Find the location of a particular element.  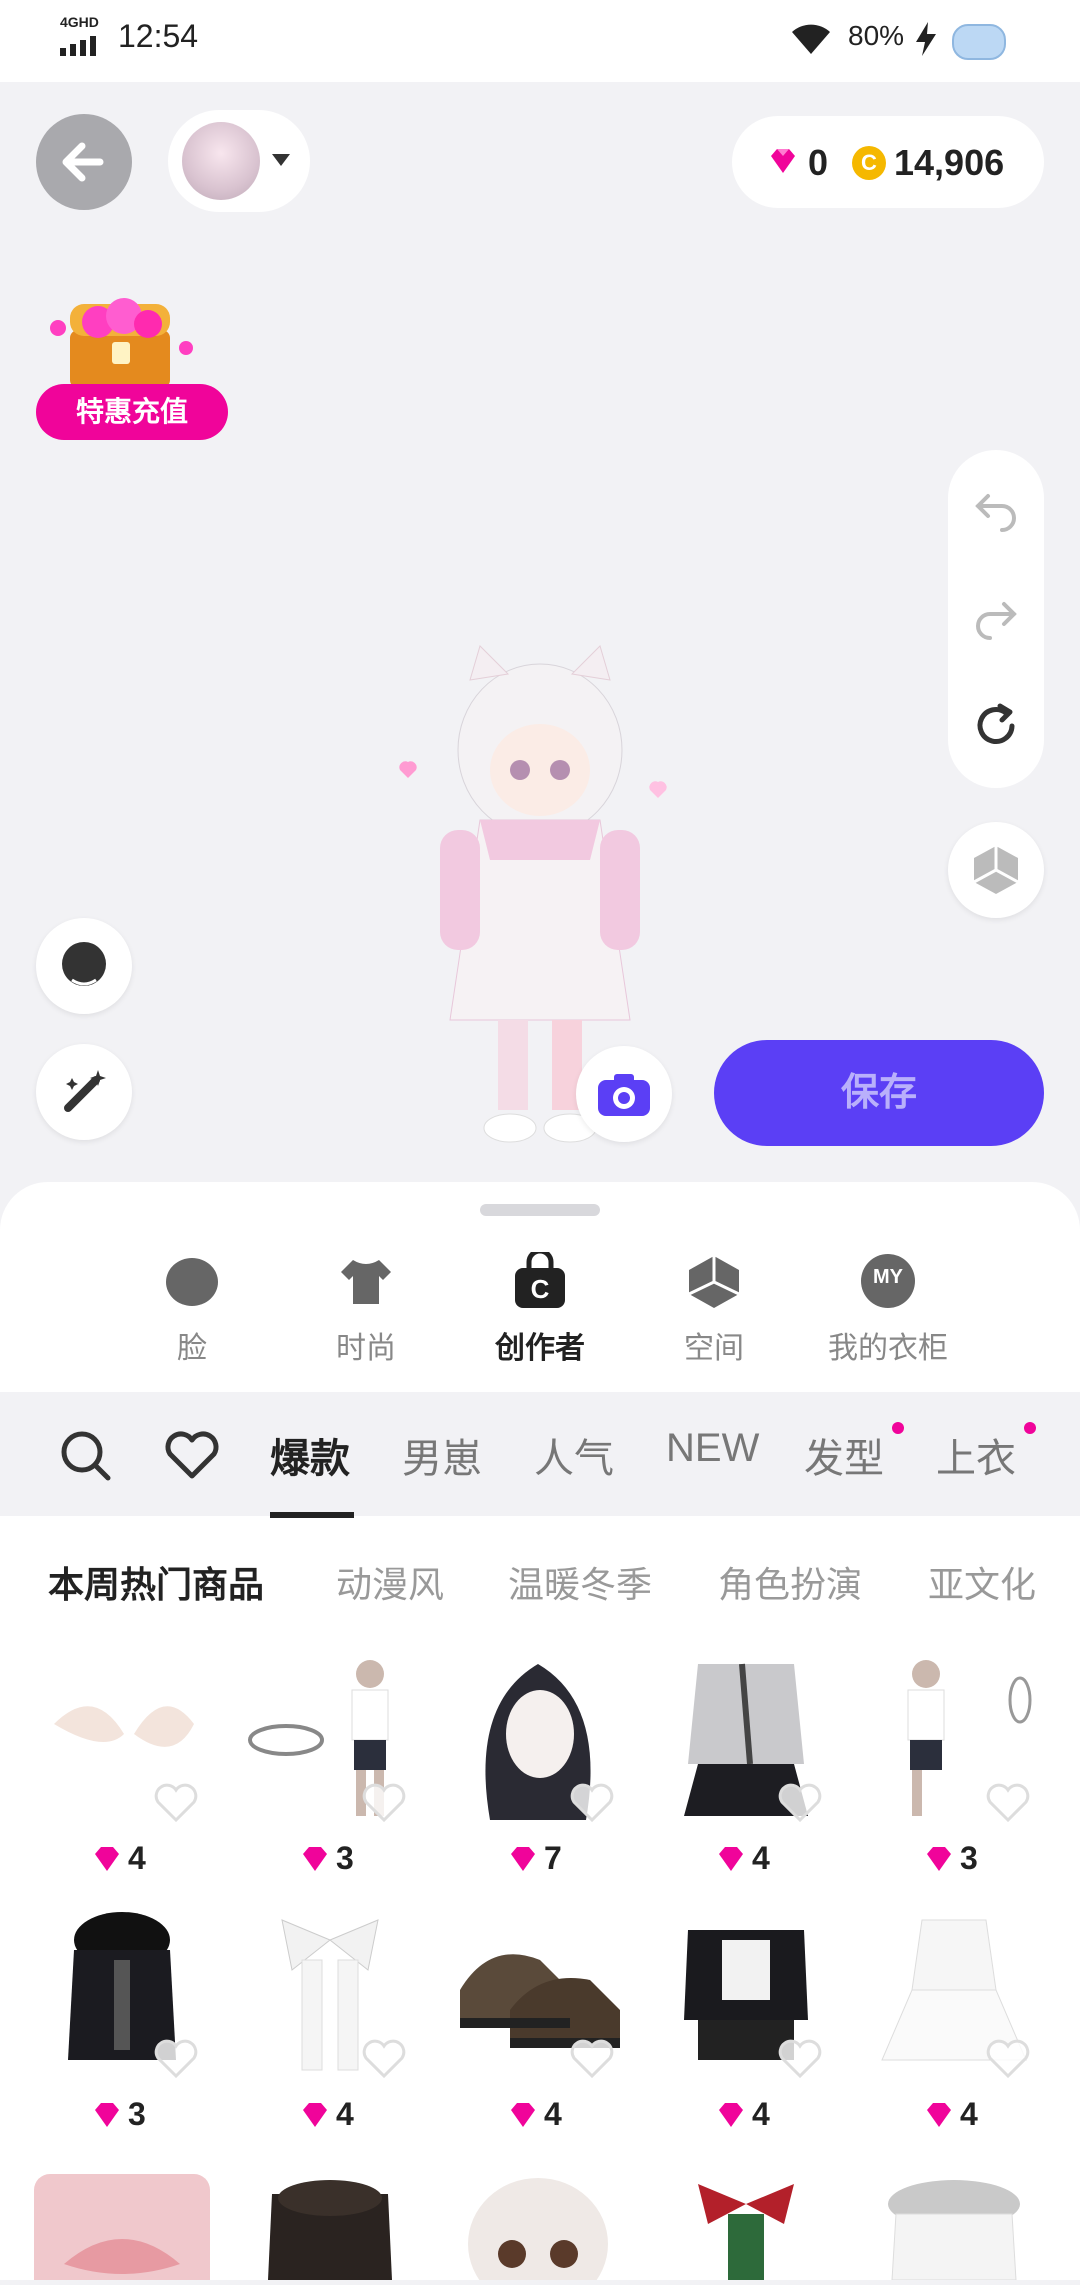

category-space: 空间 is located at coordinates (714, 1309).